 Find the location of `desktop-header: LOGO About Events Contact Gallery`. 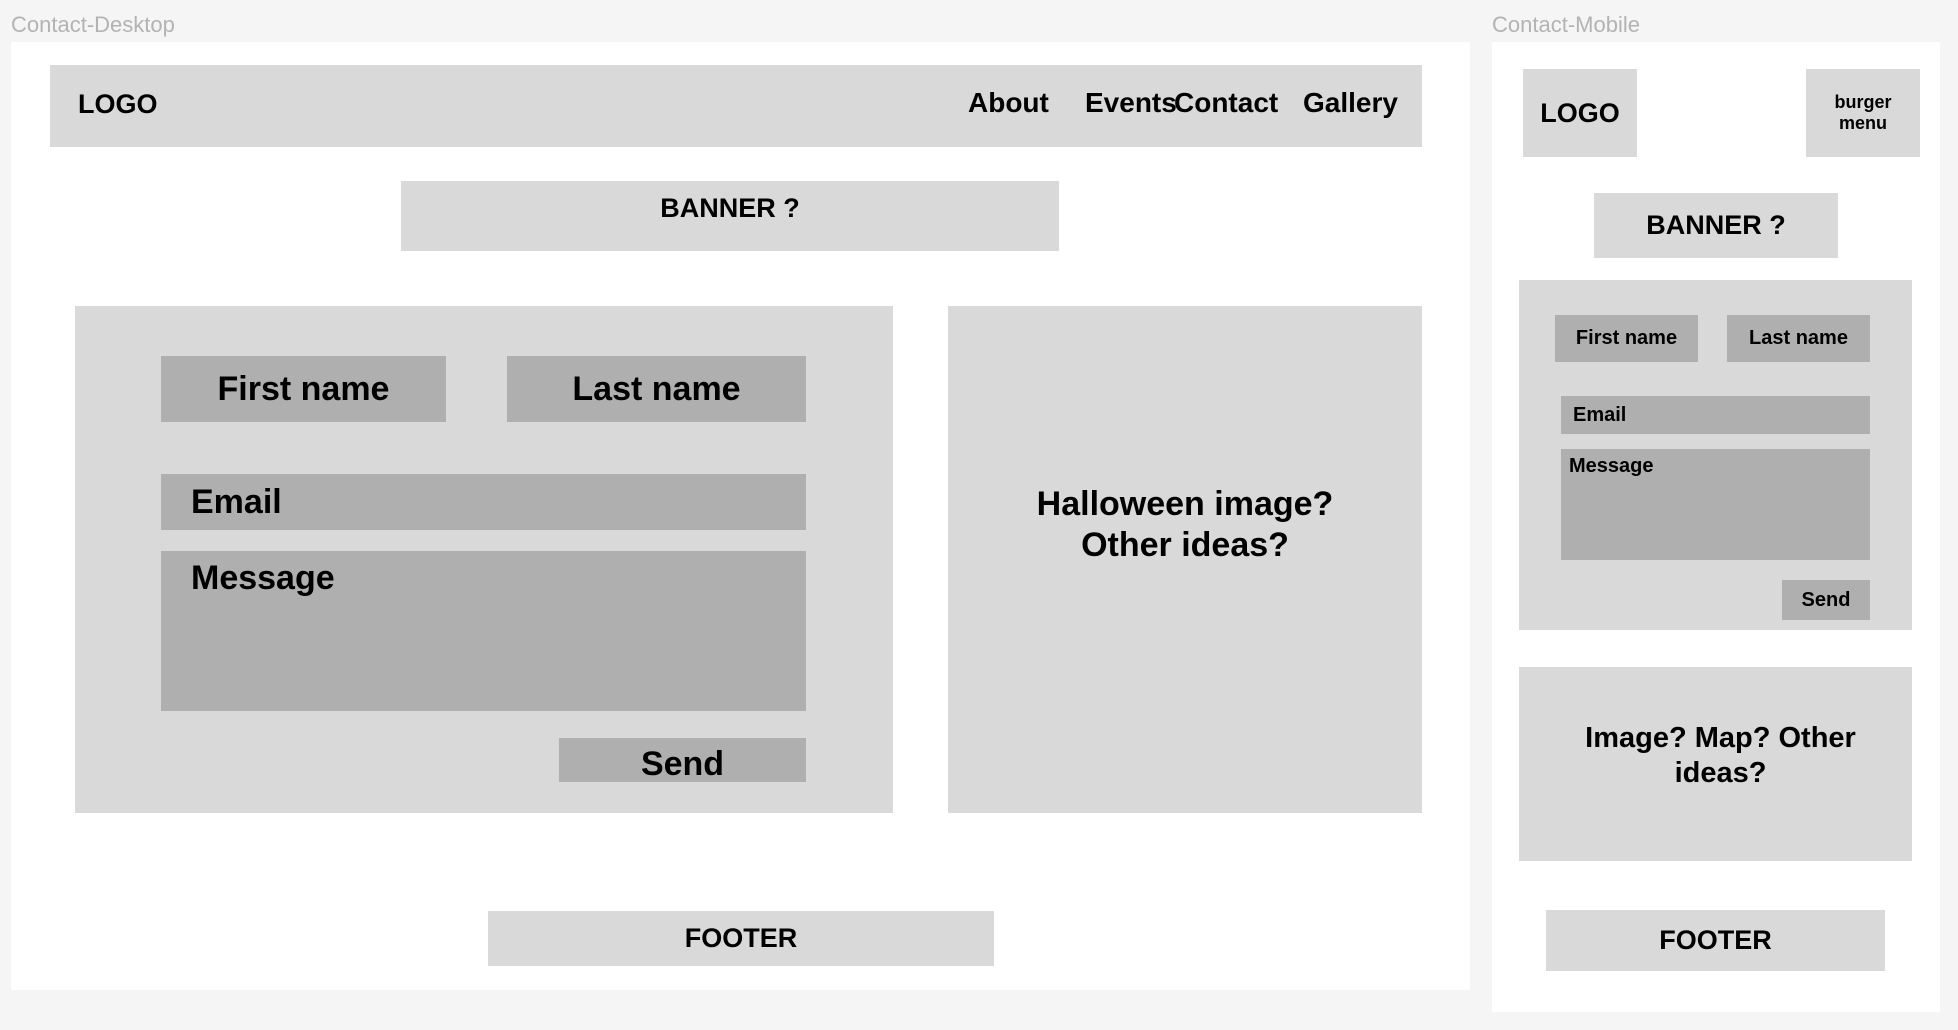

desktop-header: LOGO About Events Contact Gallery is located at coordinates (736, 106).